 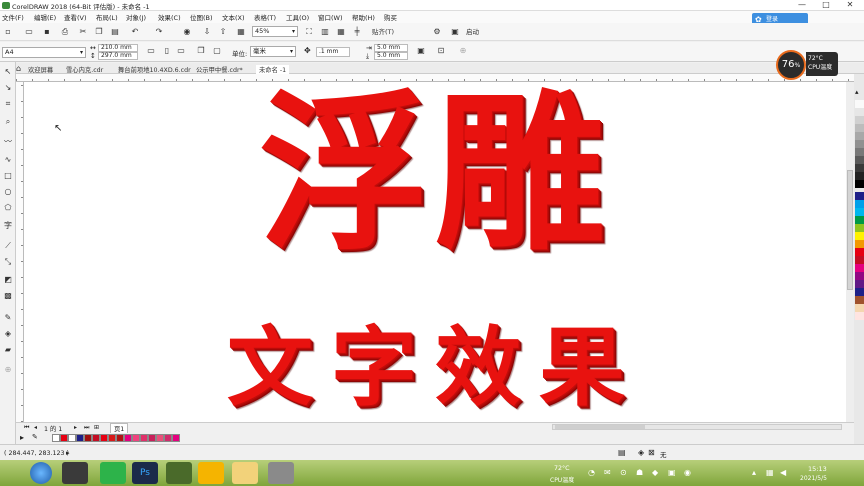 What do you see at coordinates (35, 427) in the screenshot?
I see `prev-page-icon: ◂` at bounding box center [35, 427].